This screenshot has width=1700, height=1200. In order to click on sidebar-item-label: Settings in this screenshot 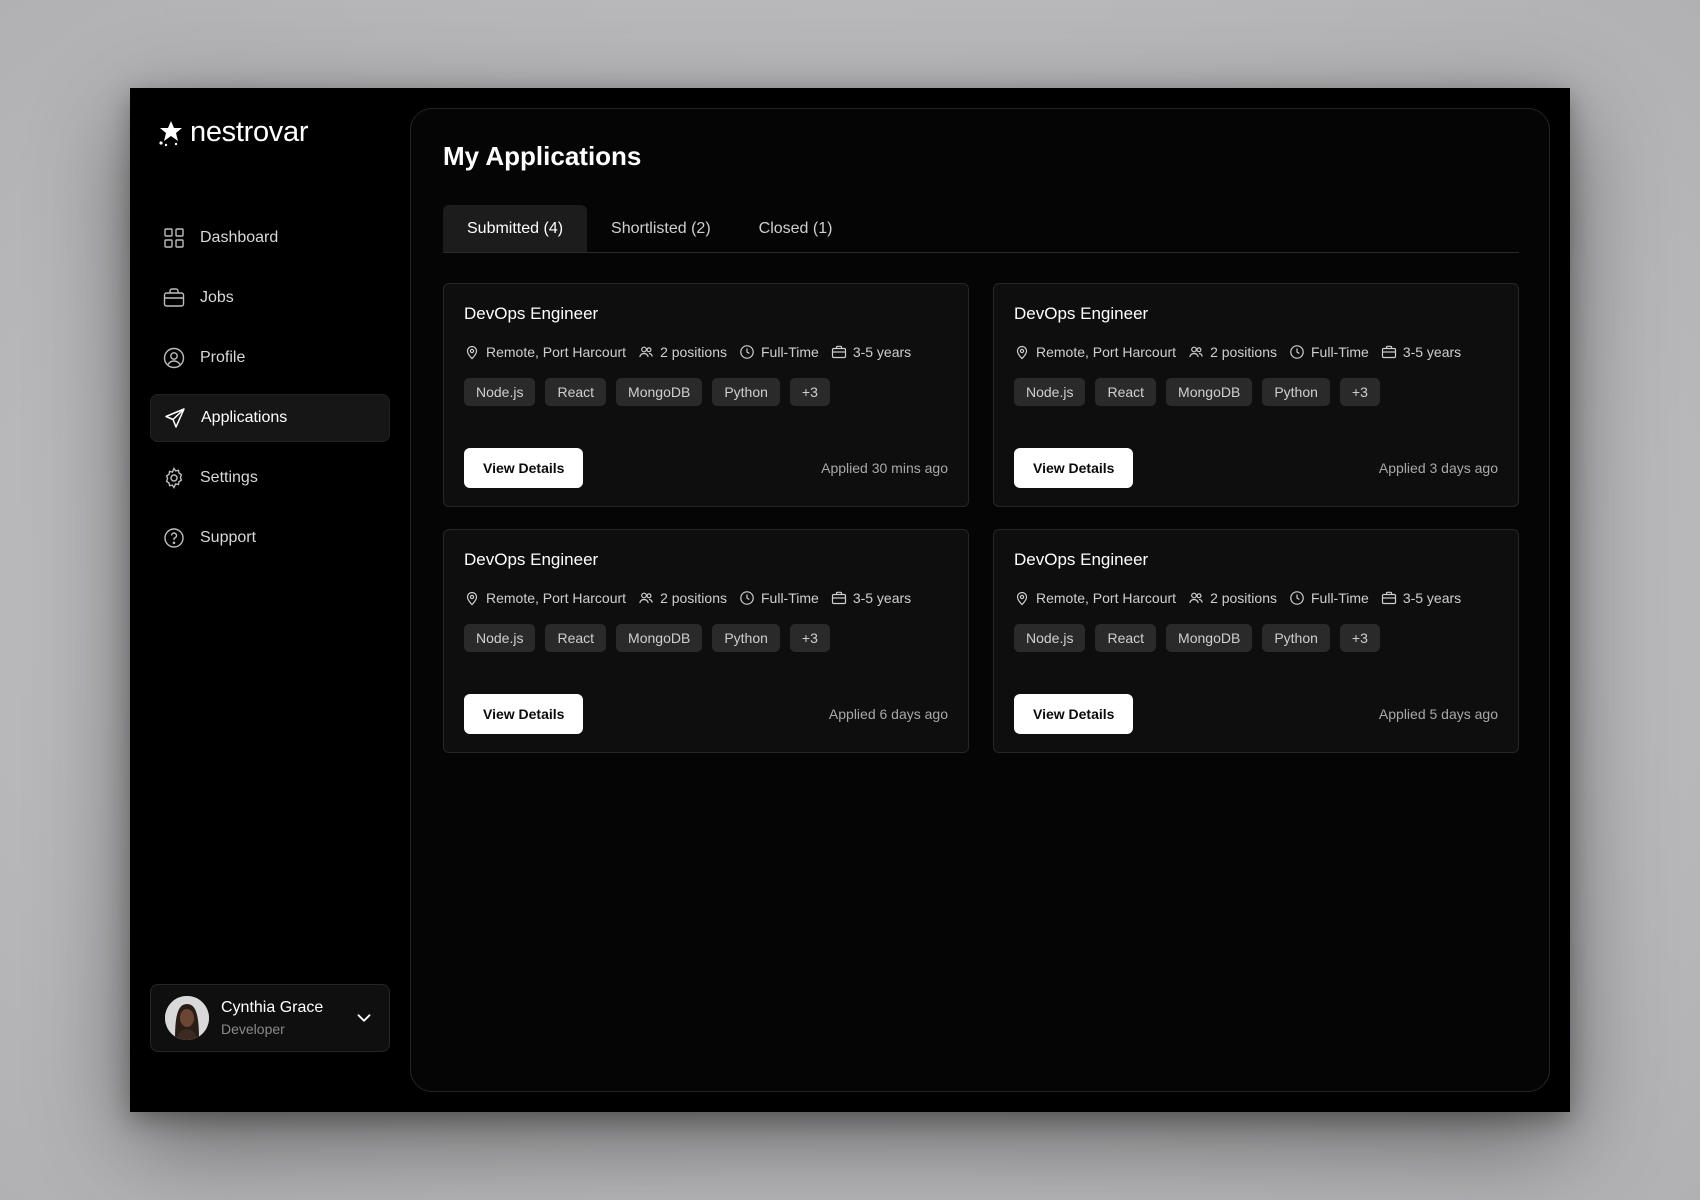, I will do `click(229, 477)`.